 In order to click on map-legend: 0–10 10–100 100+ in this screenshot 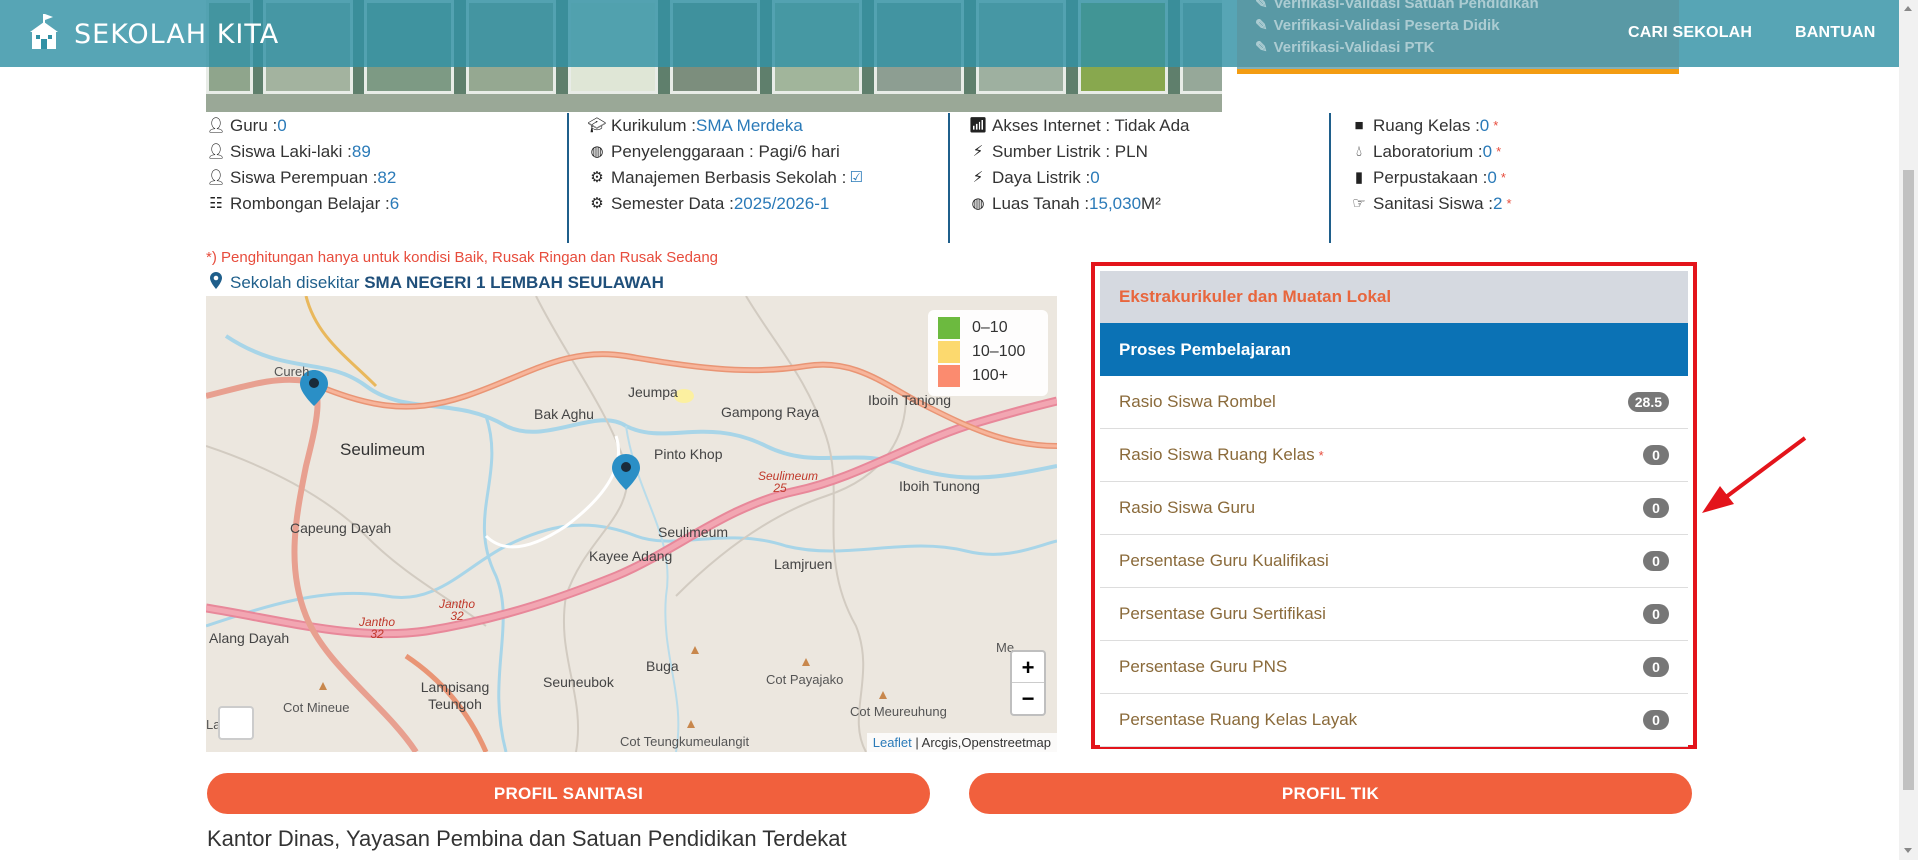, I will do `click(988, 353)`.